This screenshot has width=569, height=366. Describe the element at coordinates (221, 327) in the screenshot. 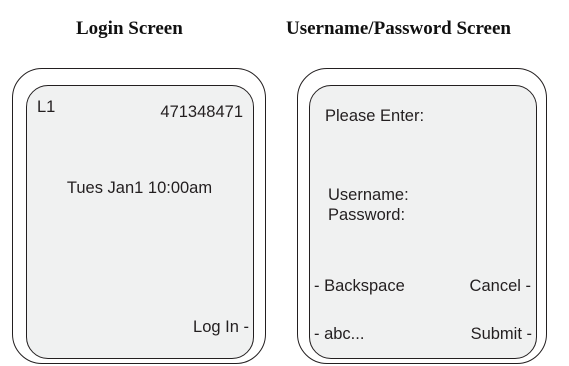

I see `login-softkey: Log In -` at that location.